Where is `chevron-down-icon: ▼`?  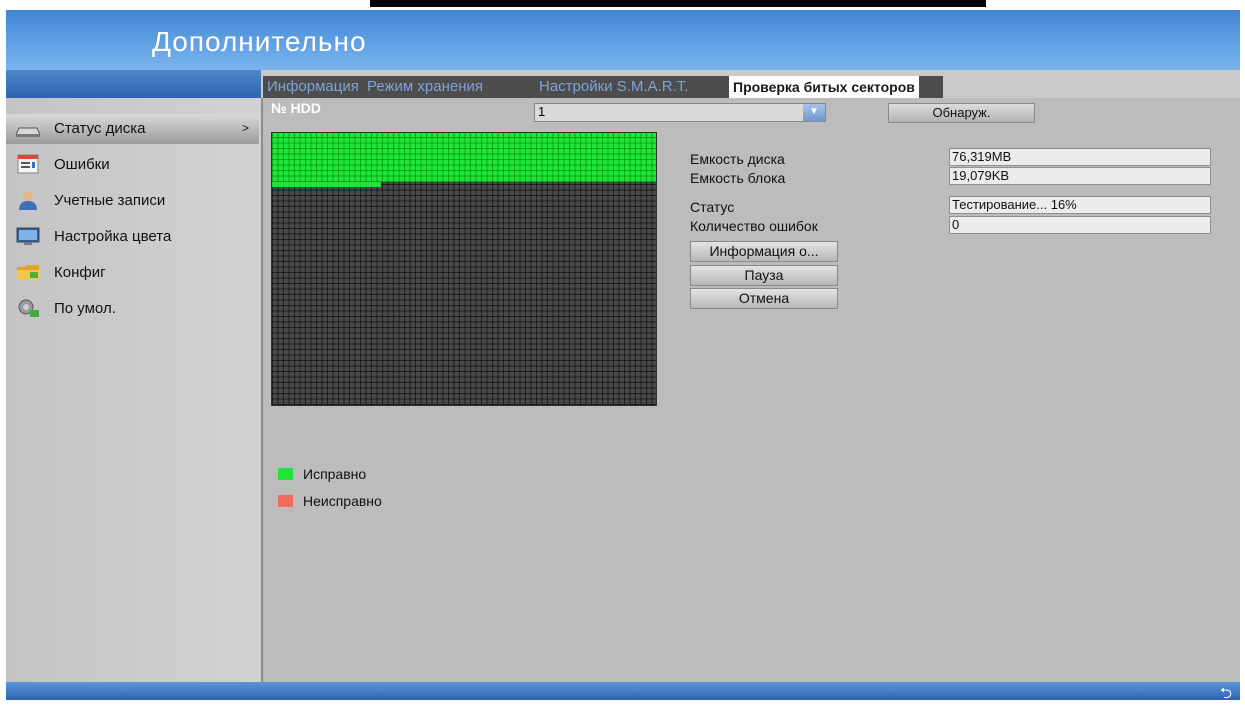
chevron-down-icon: ▼ is located at coordinates (814, 111).